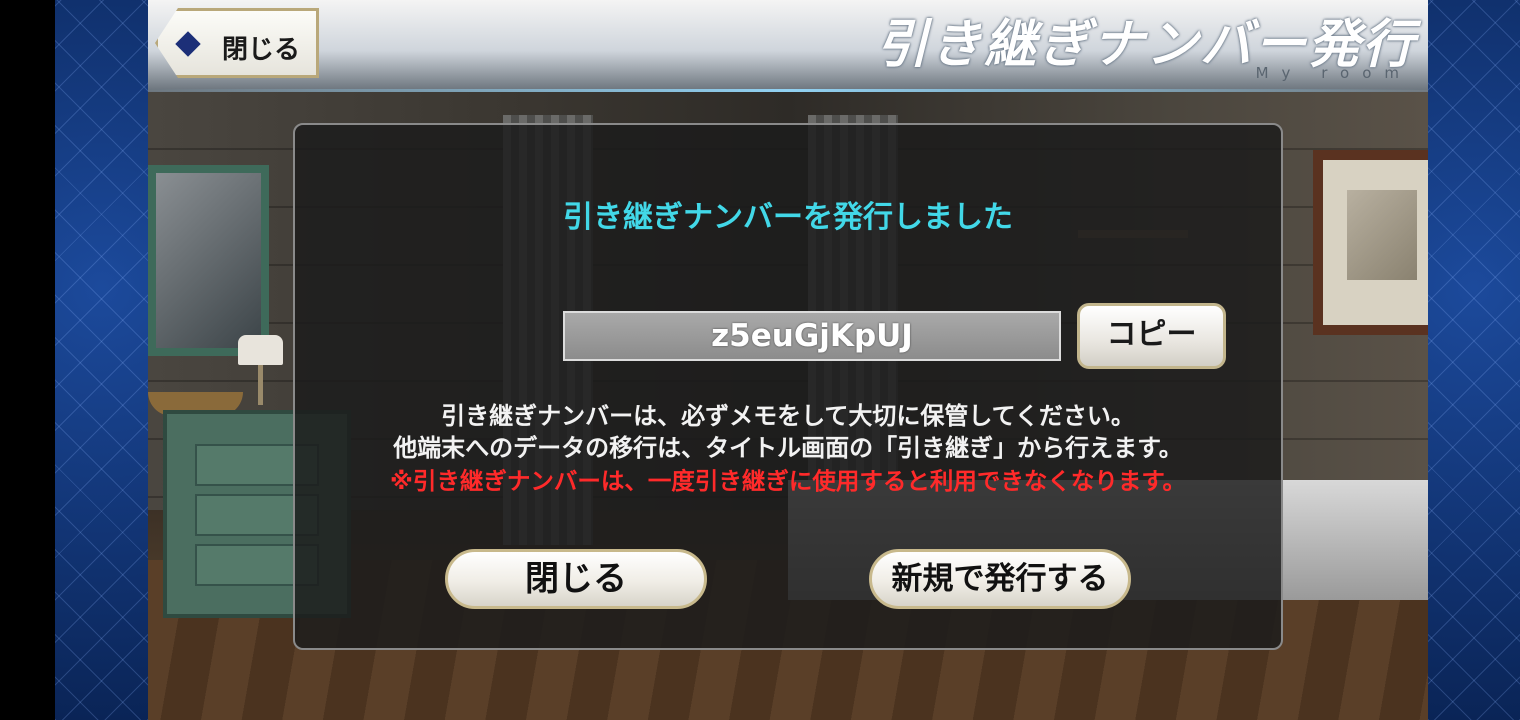 The height and width of the screenshot is (720, 1520). Describe the element at coordinates (1382, 235) in the screenshot. I see `picture-canvas` at that location.